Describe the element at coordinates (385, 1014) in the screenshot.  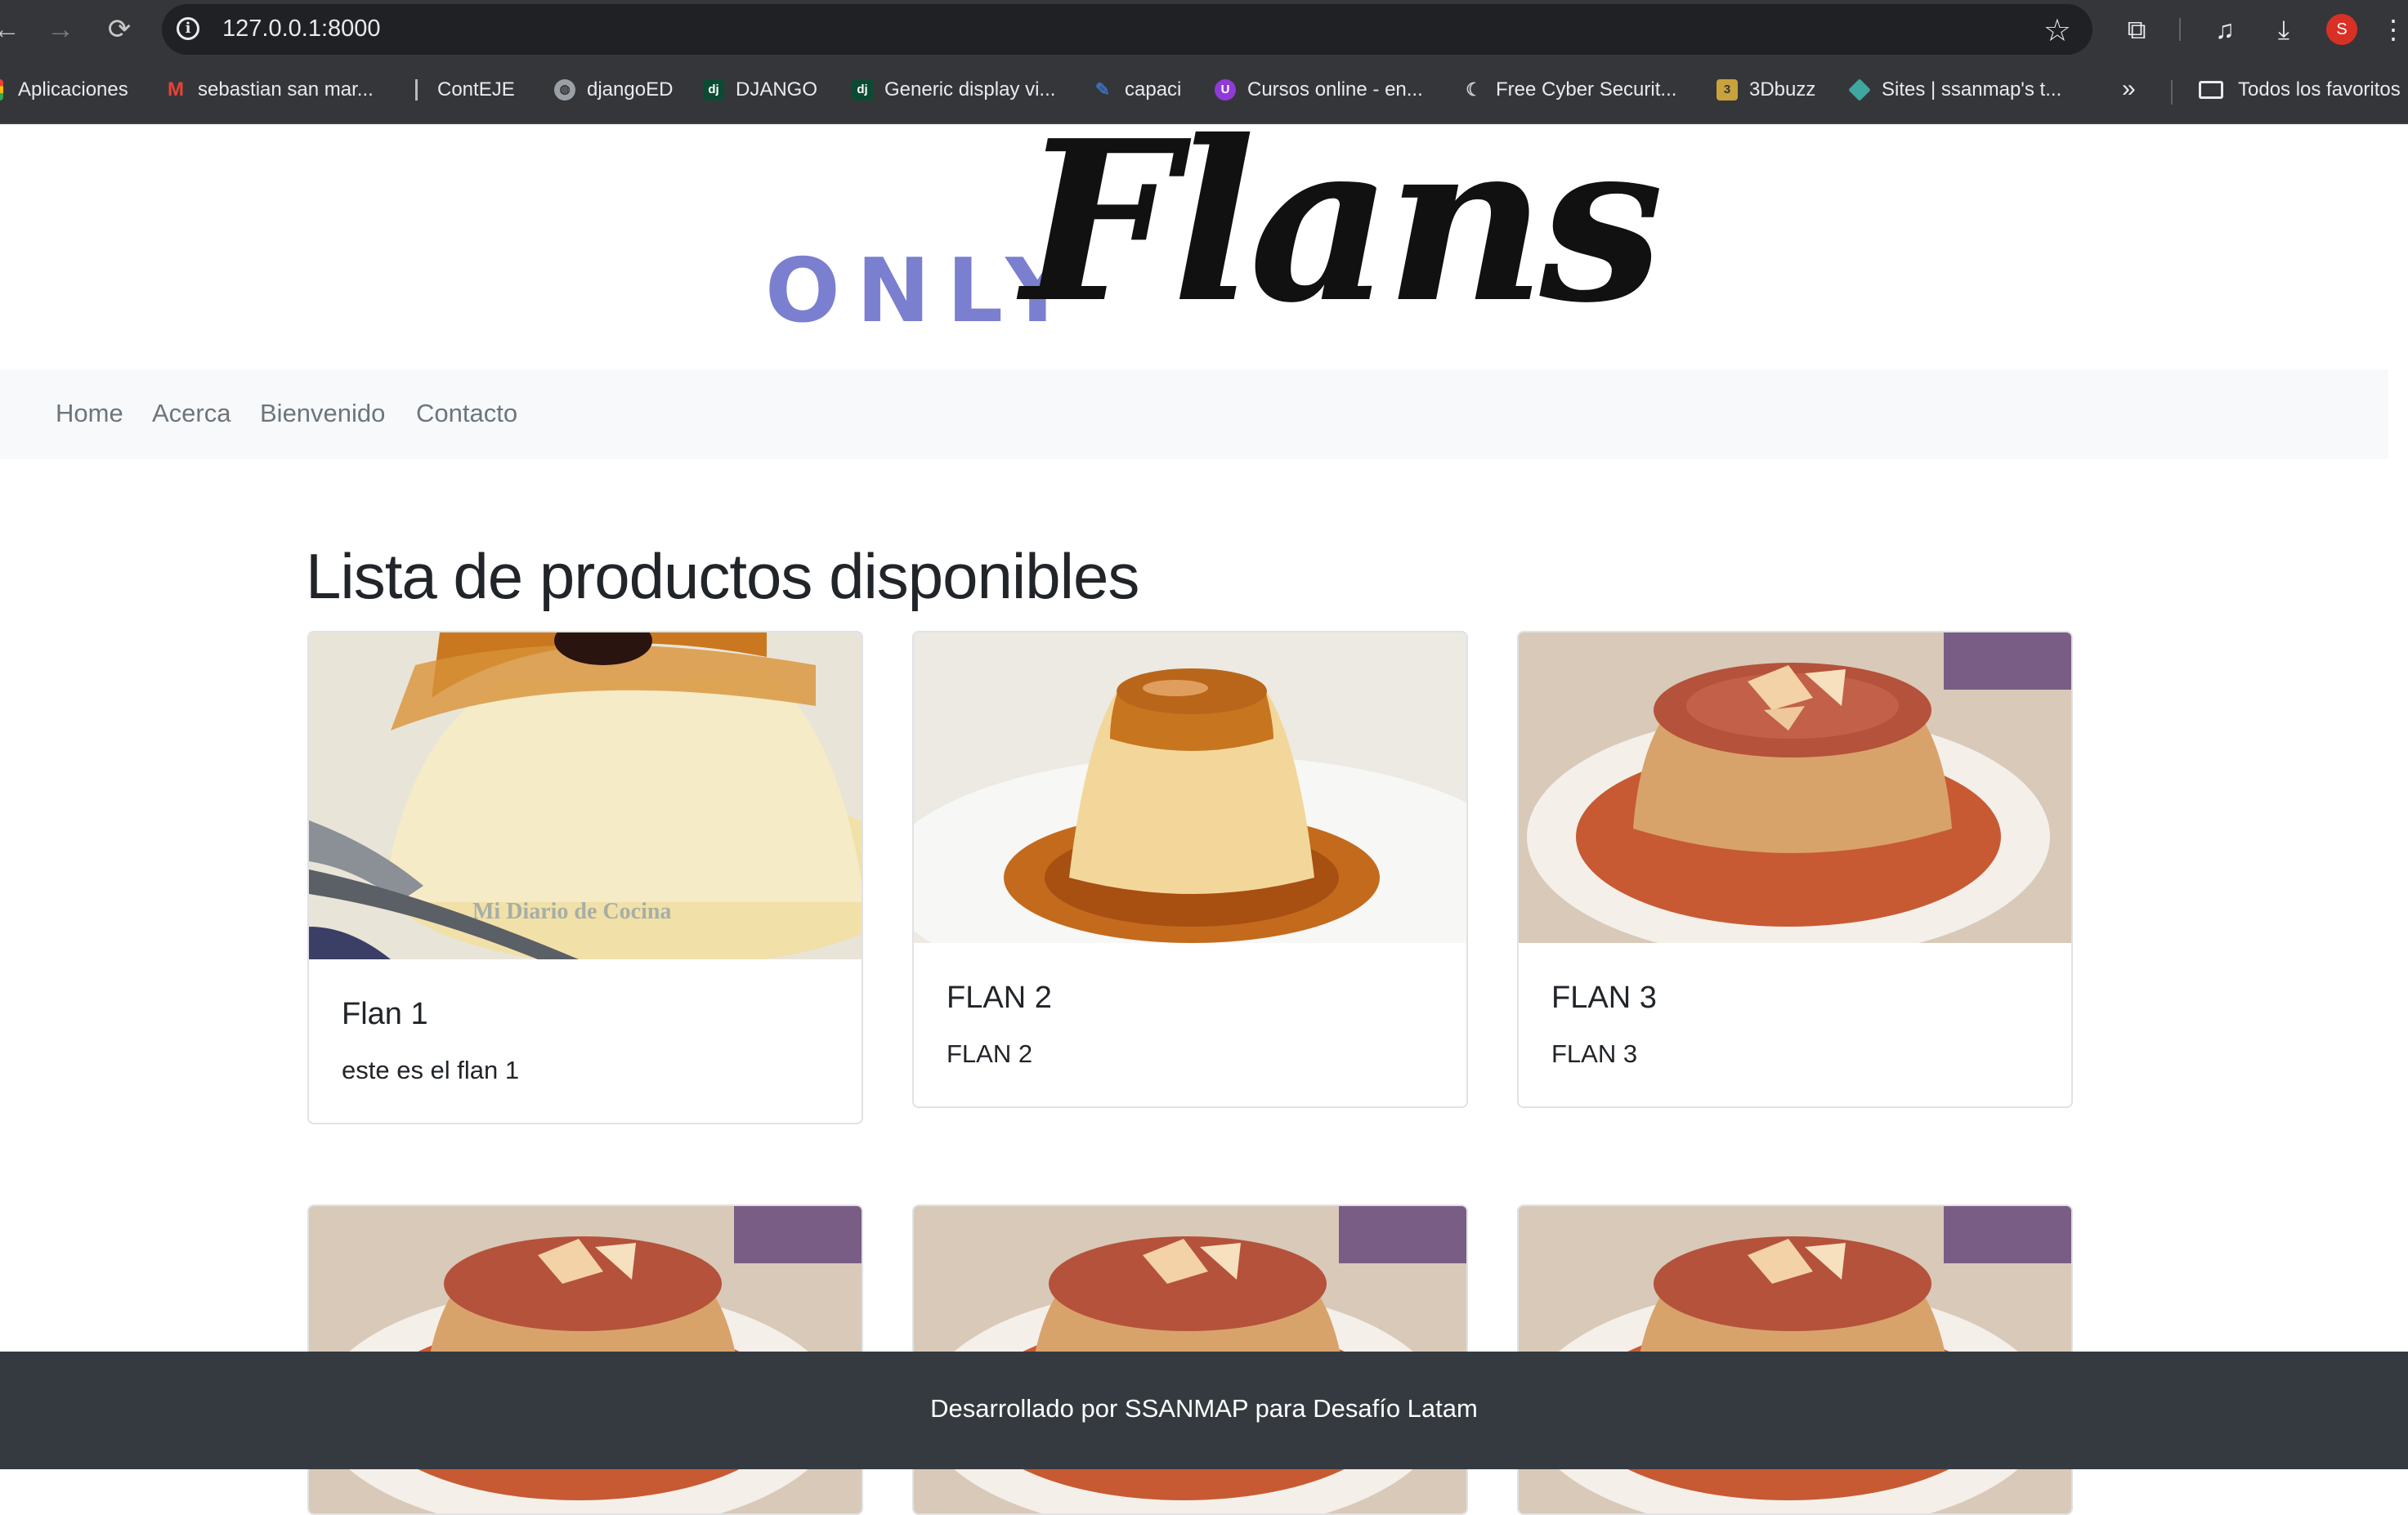
I see `product-title: Flan 1` at that location.